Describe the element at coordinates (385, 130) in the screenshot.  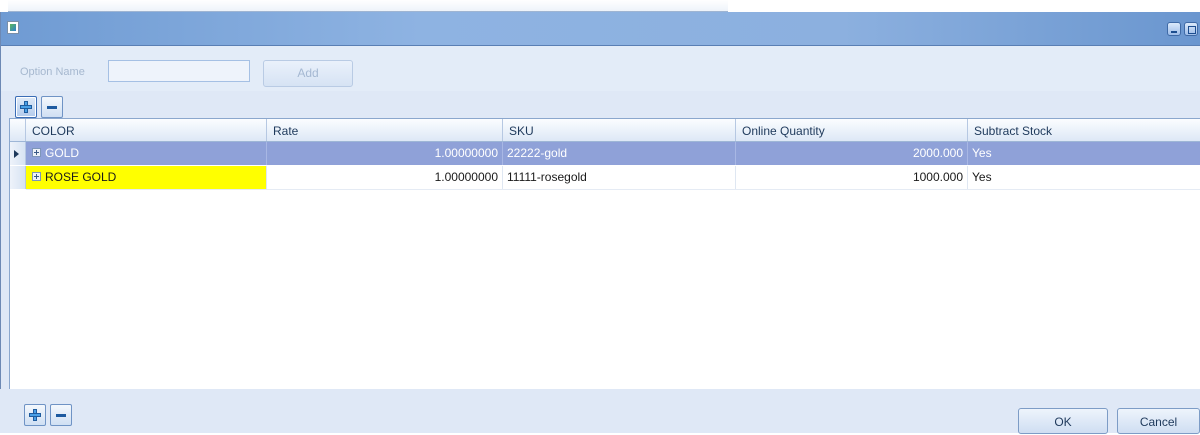
I see `col-header-rate: Rate` at that location.